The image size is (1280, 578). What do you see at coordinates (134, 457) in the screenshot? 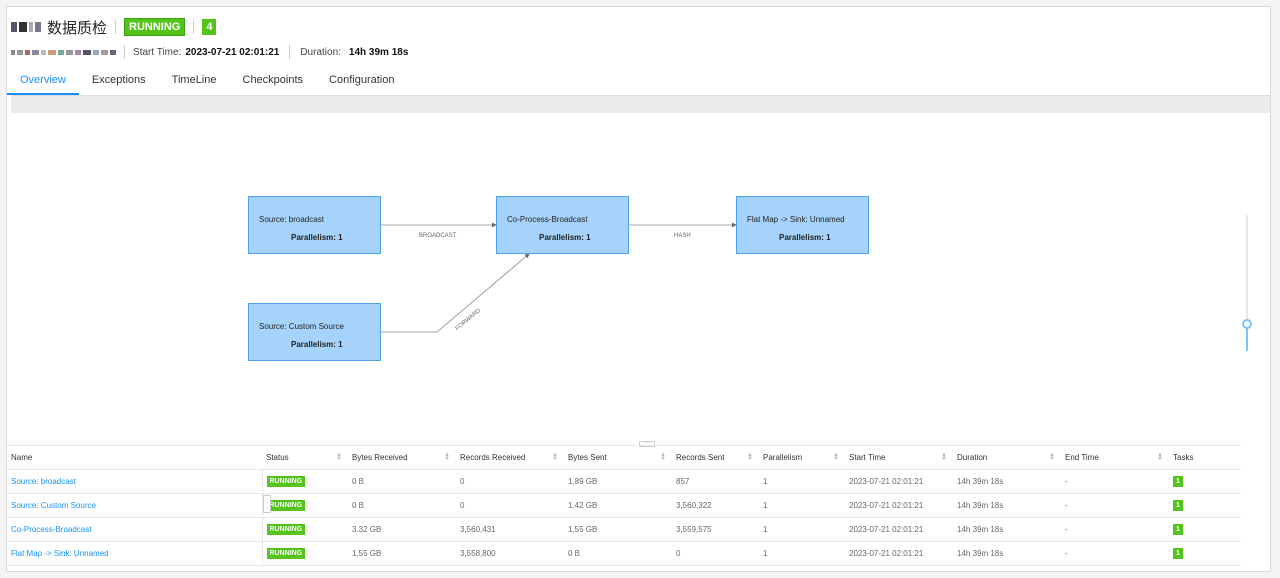
I see `col-name: Name` at bounding box center [134, 457].